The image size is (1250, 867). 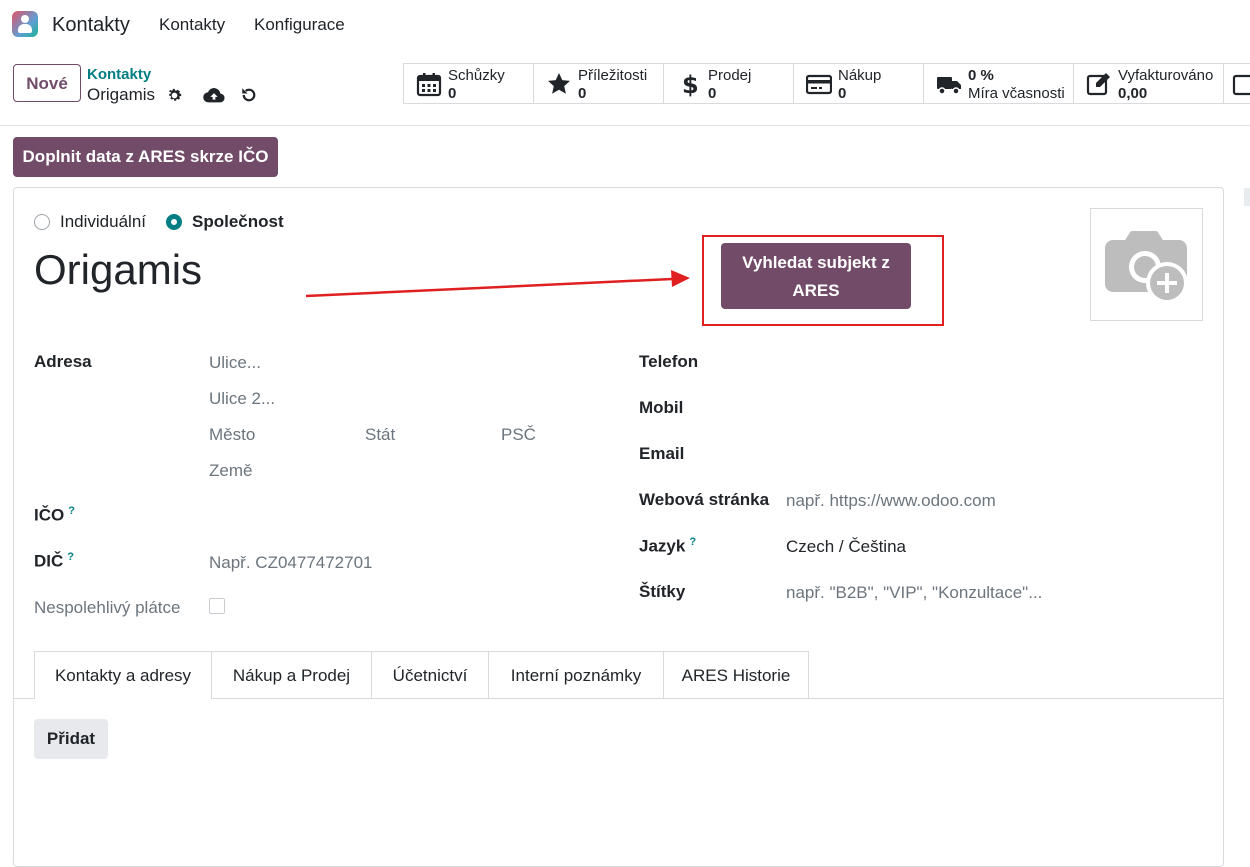 What do you see at coordinates (712, 93) in the screenshot?
I see `sales-value: 0` at bounding box center [712, 93].